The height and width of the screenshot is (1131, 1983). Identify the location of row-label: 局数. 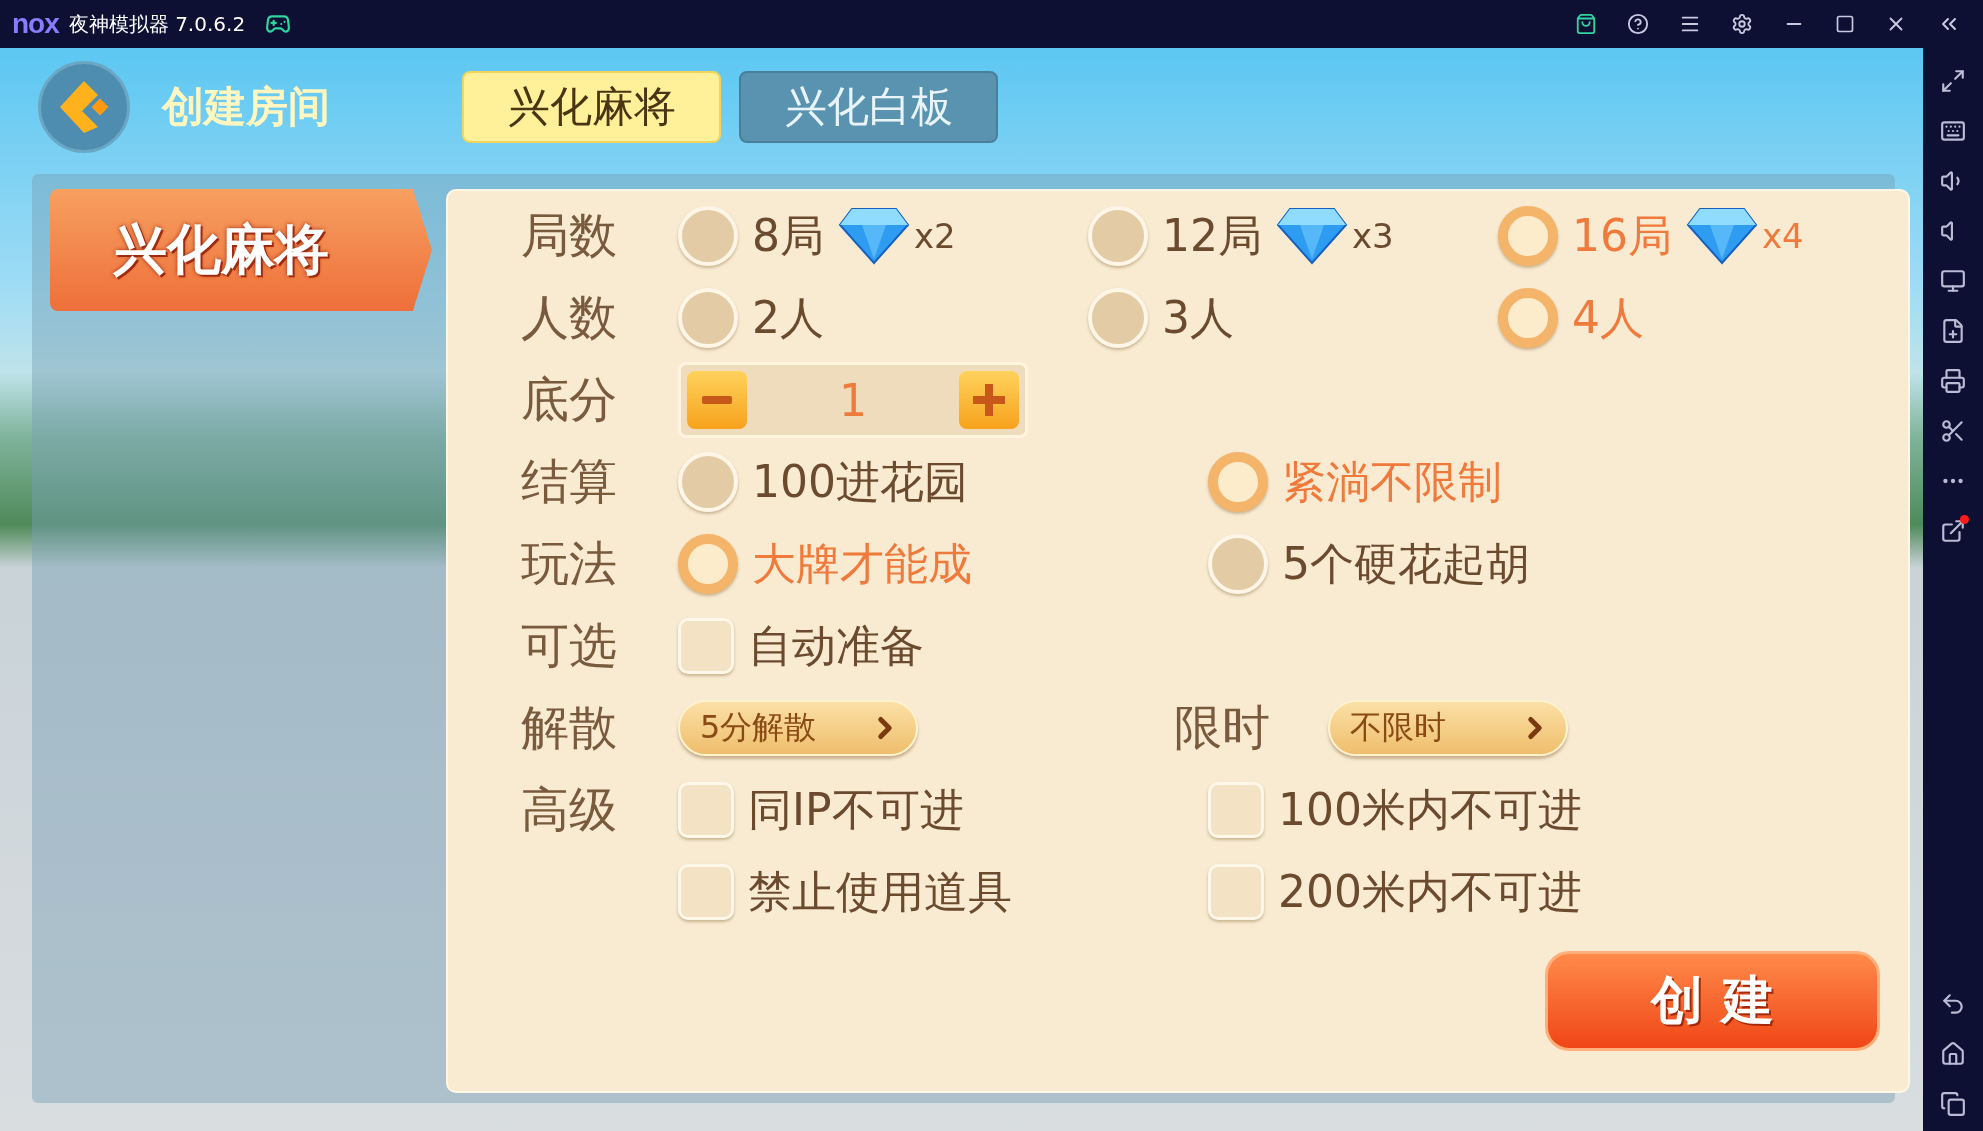
(569, 235).